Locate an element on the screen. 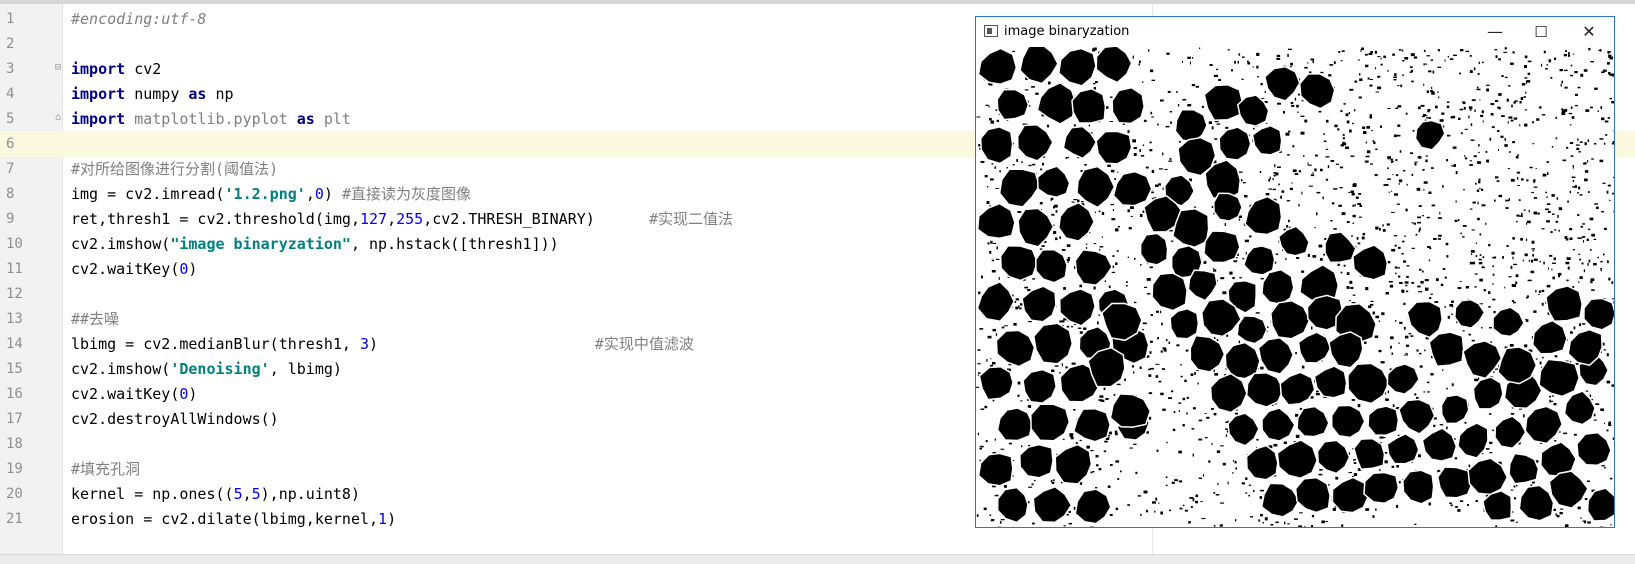 This screenshot has height=564, width=1635. minimize-button: — is located at coordinates (1495, 32).